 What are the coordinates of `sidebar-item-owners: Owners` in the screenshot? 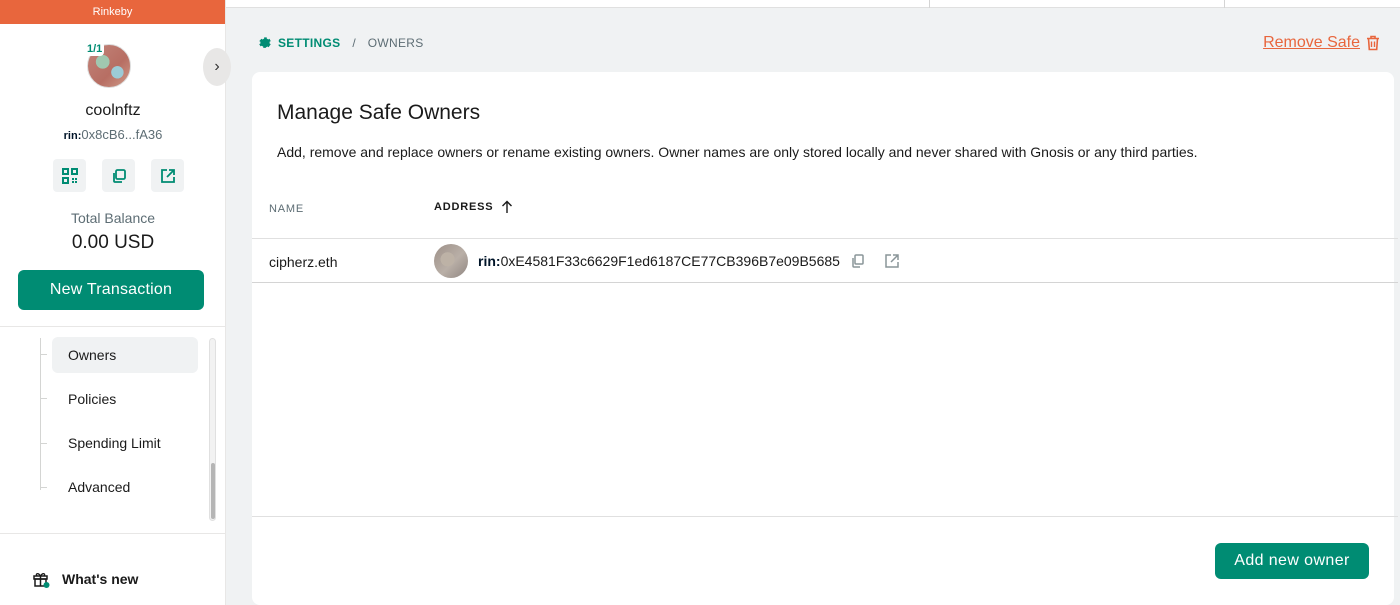 It's located at (125, 355).